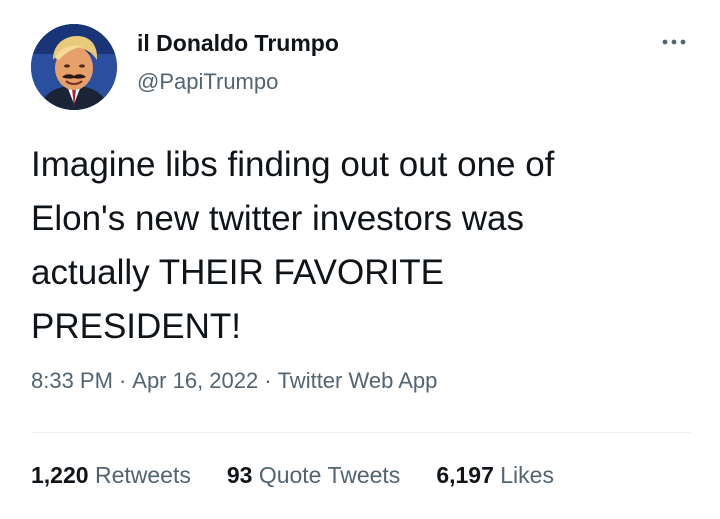 The image size is (720, 519). Describe the element at coordinates (60, 475) in the screenshot. I see `retweets-count: 1,220` at that location.